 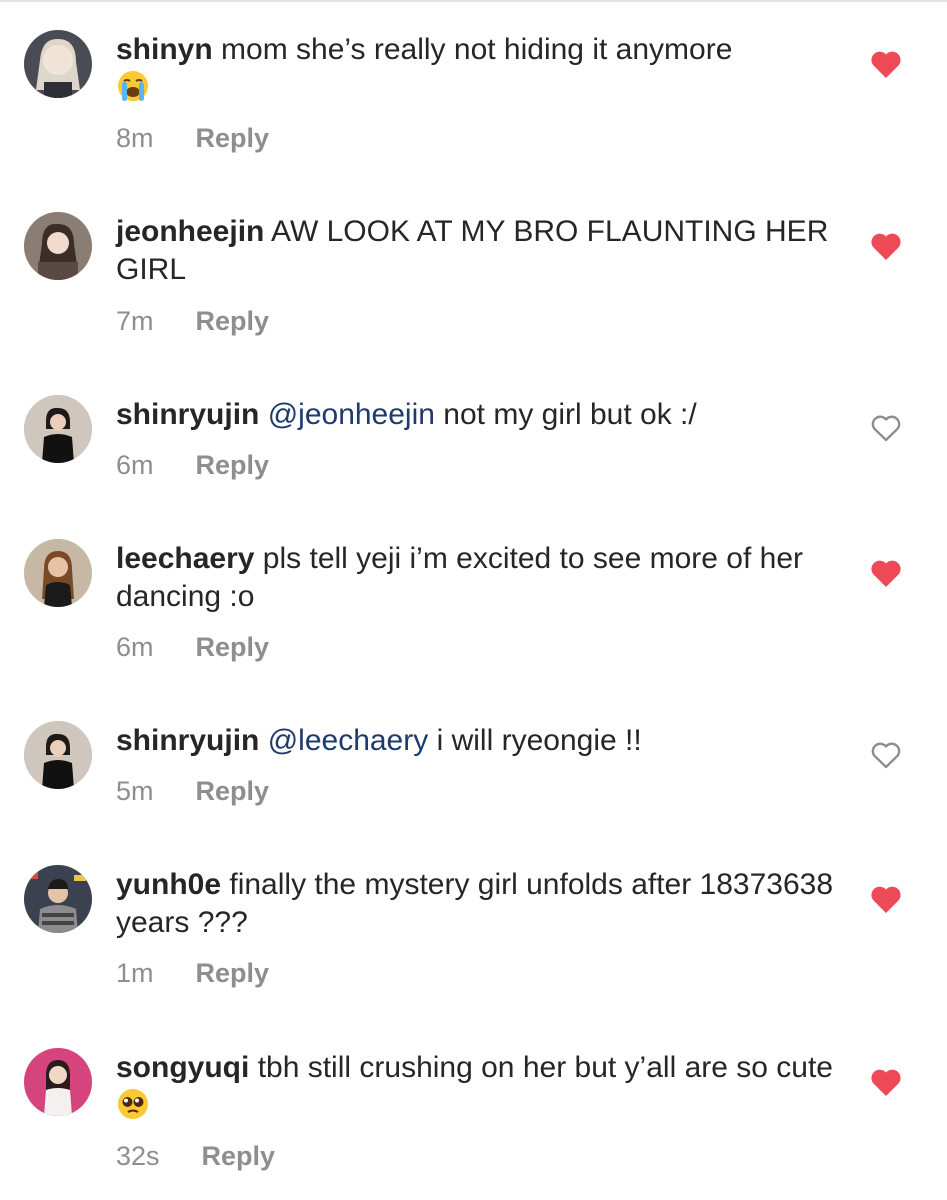 I want to click on comment-body: mom she’s really not hiding it anymore, so click(x=477, y=49).